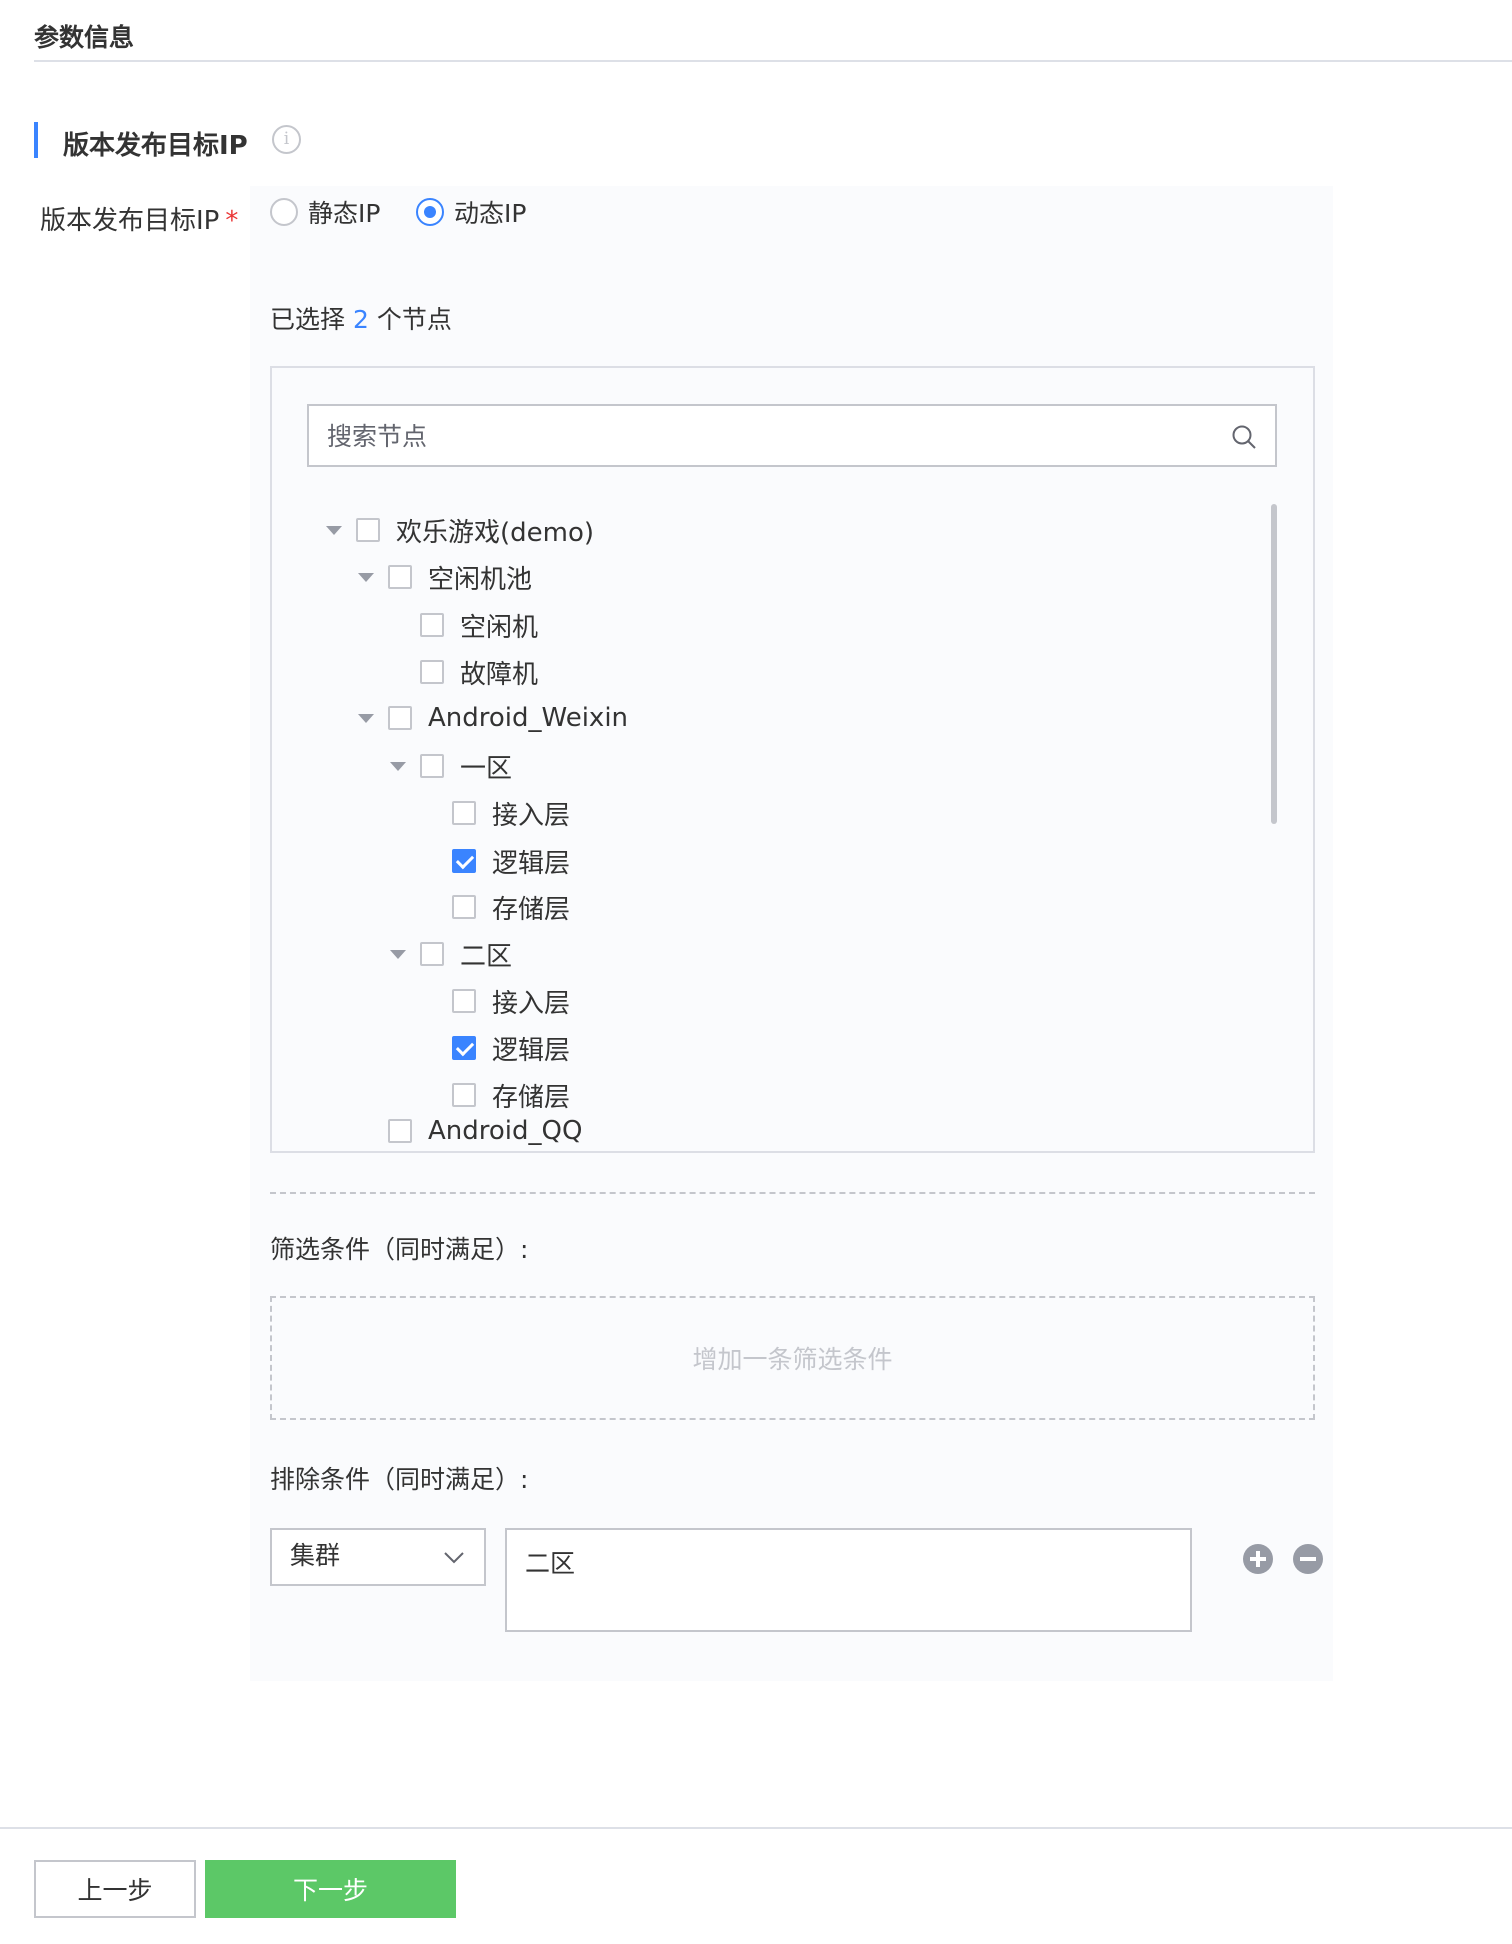 The width and height of the screenshot is (1512, 1944). What do you see at coordinates (1244, 437) in the screenshot?
I see `search-icon` at bounding box center [1244, 437].